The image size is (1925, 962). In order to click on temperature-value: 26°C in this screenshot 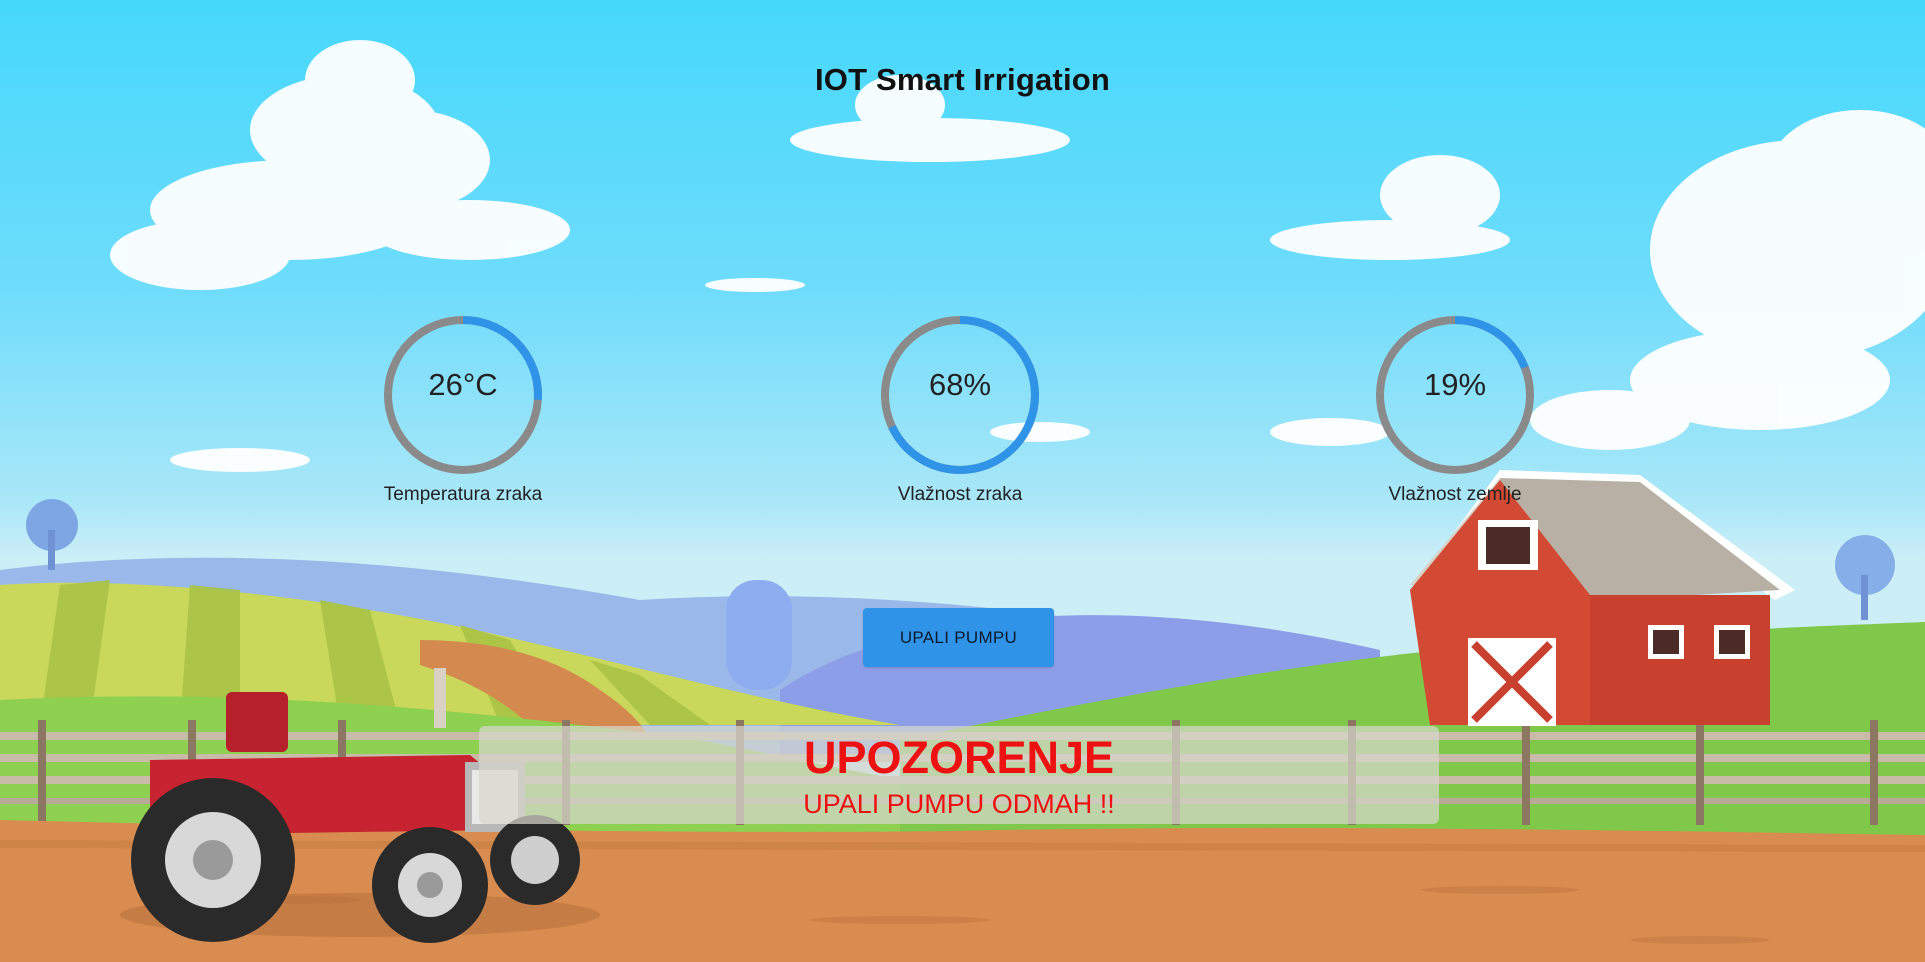, I will do `click(463, 384)`.